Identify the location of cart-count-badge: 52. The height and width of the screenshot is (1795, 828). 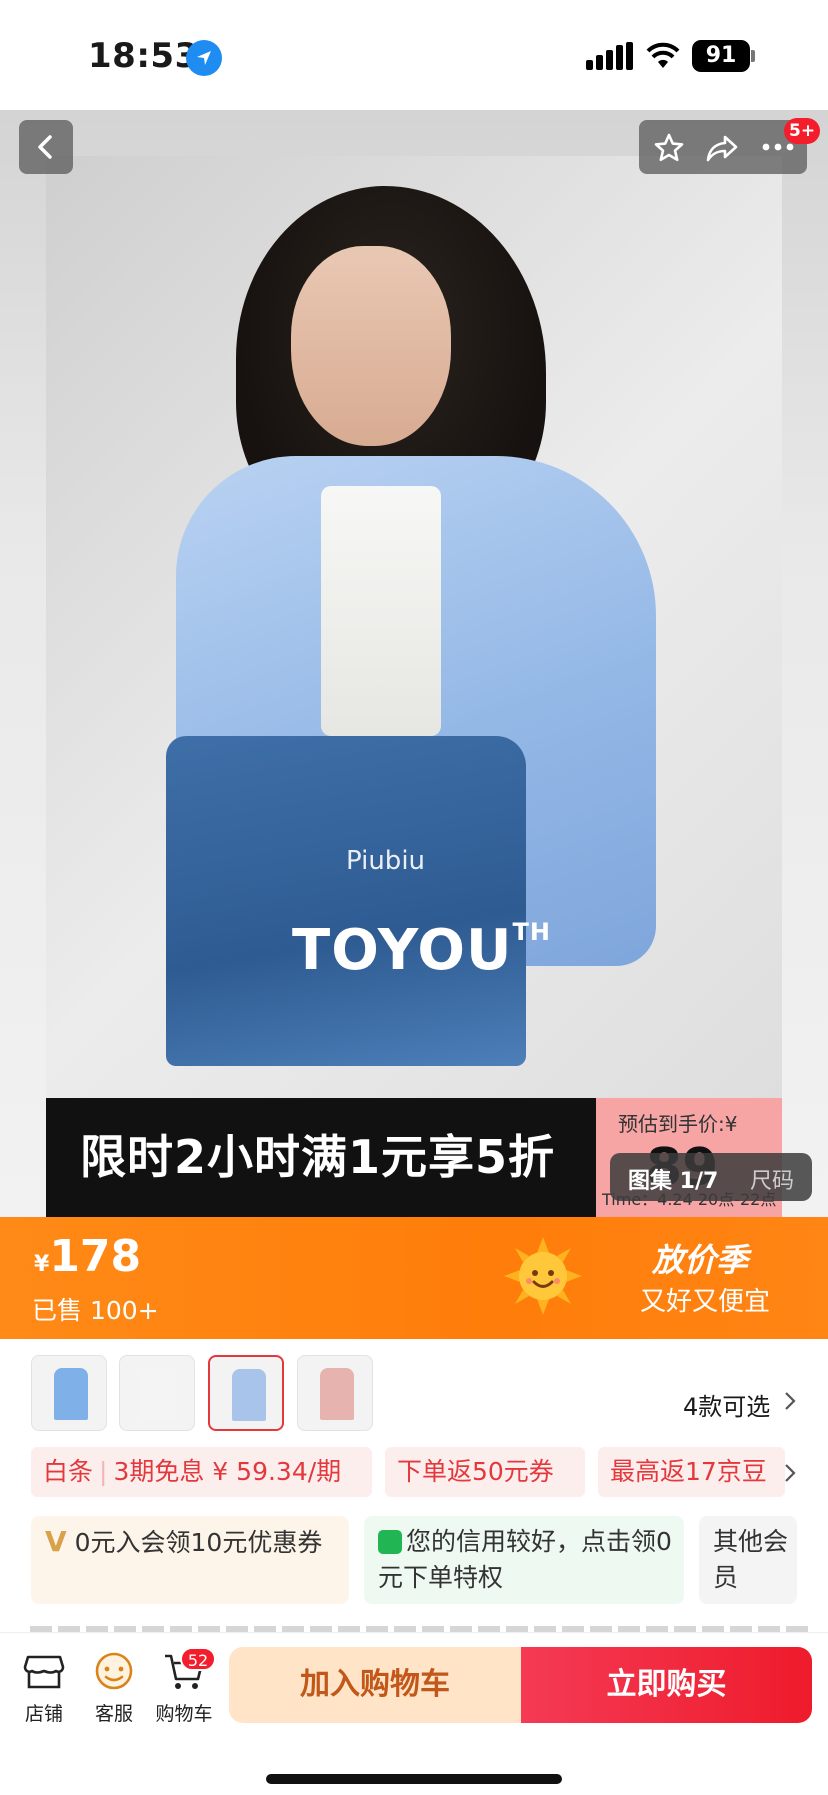
(198, 1659).